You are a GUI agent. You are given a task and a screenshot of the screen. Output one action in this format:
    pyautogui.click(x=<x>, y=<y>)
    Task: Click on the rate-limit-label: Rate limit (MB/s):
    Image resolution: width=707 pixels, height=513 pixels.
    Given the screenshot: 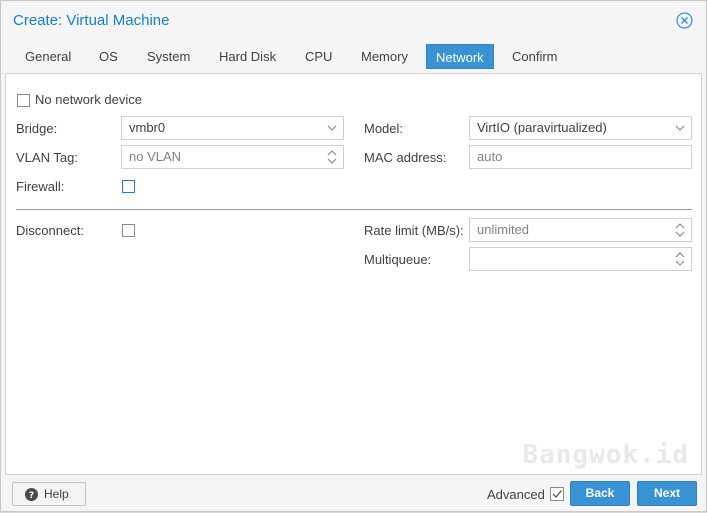 What is the action you would take?
    pyautogui.click(x=414, y=230)
    